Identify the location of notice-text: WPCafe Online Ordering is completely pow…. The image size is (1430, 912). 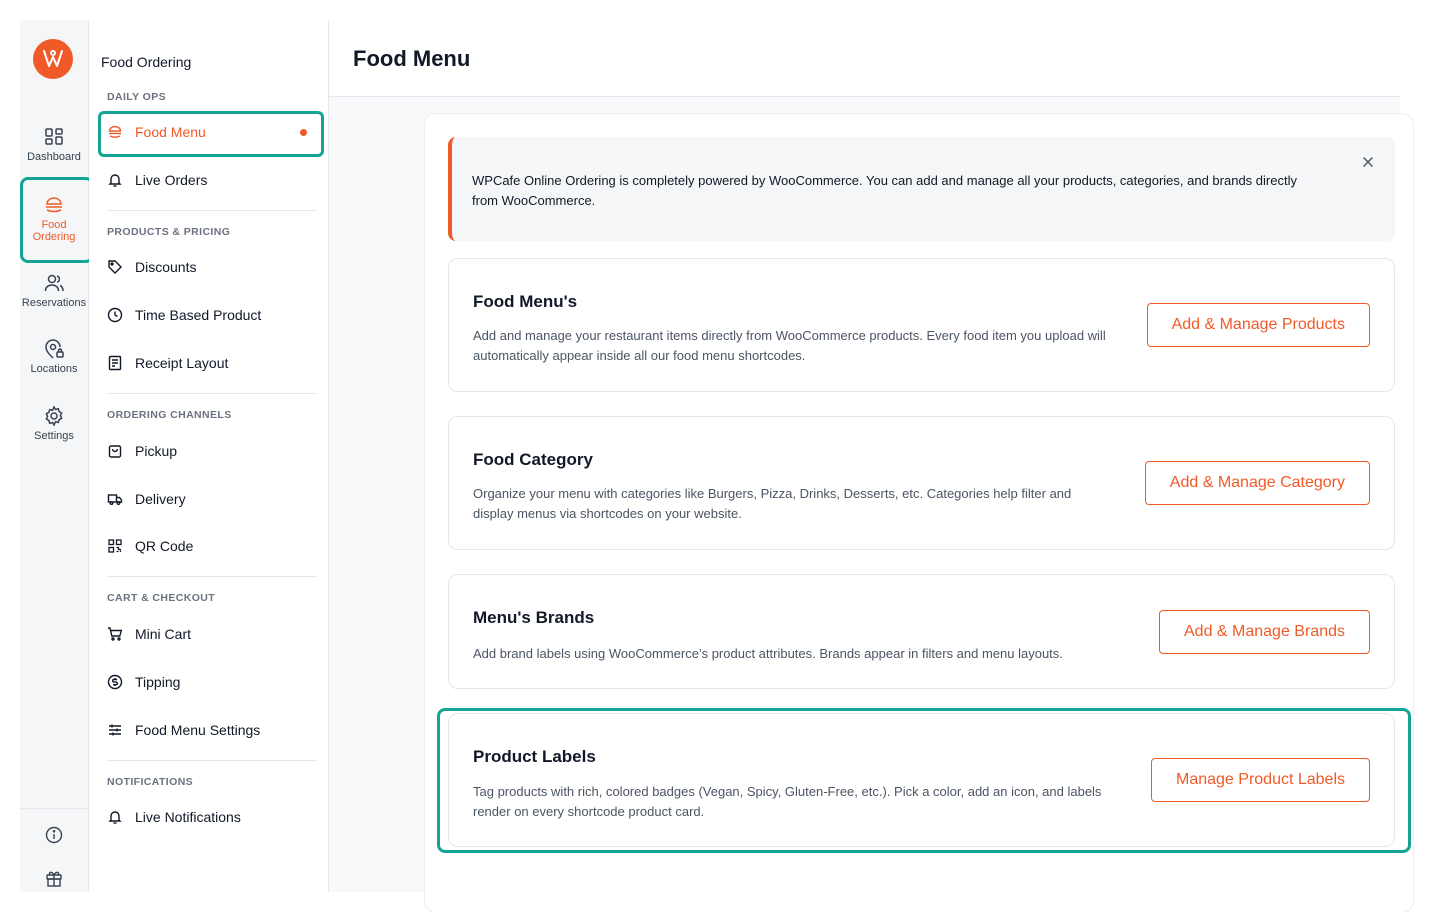
(884, 190).